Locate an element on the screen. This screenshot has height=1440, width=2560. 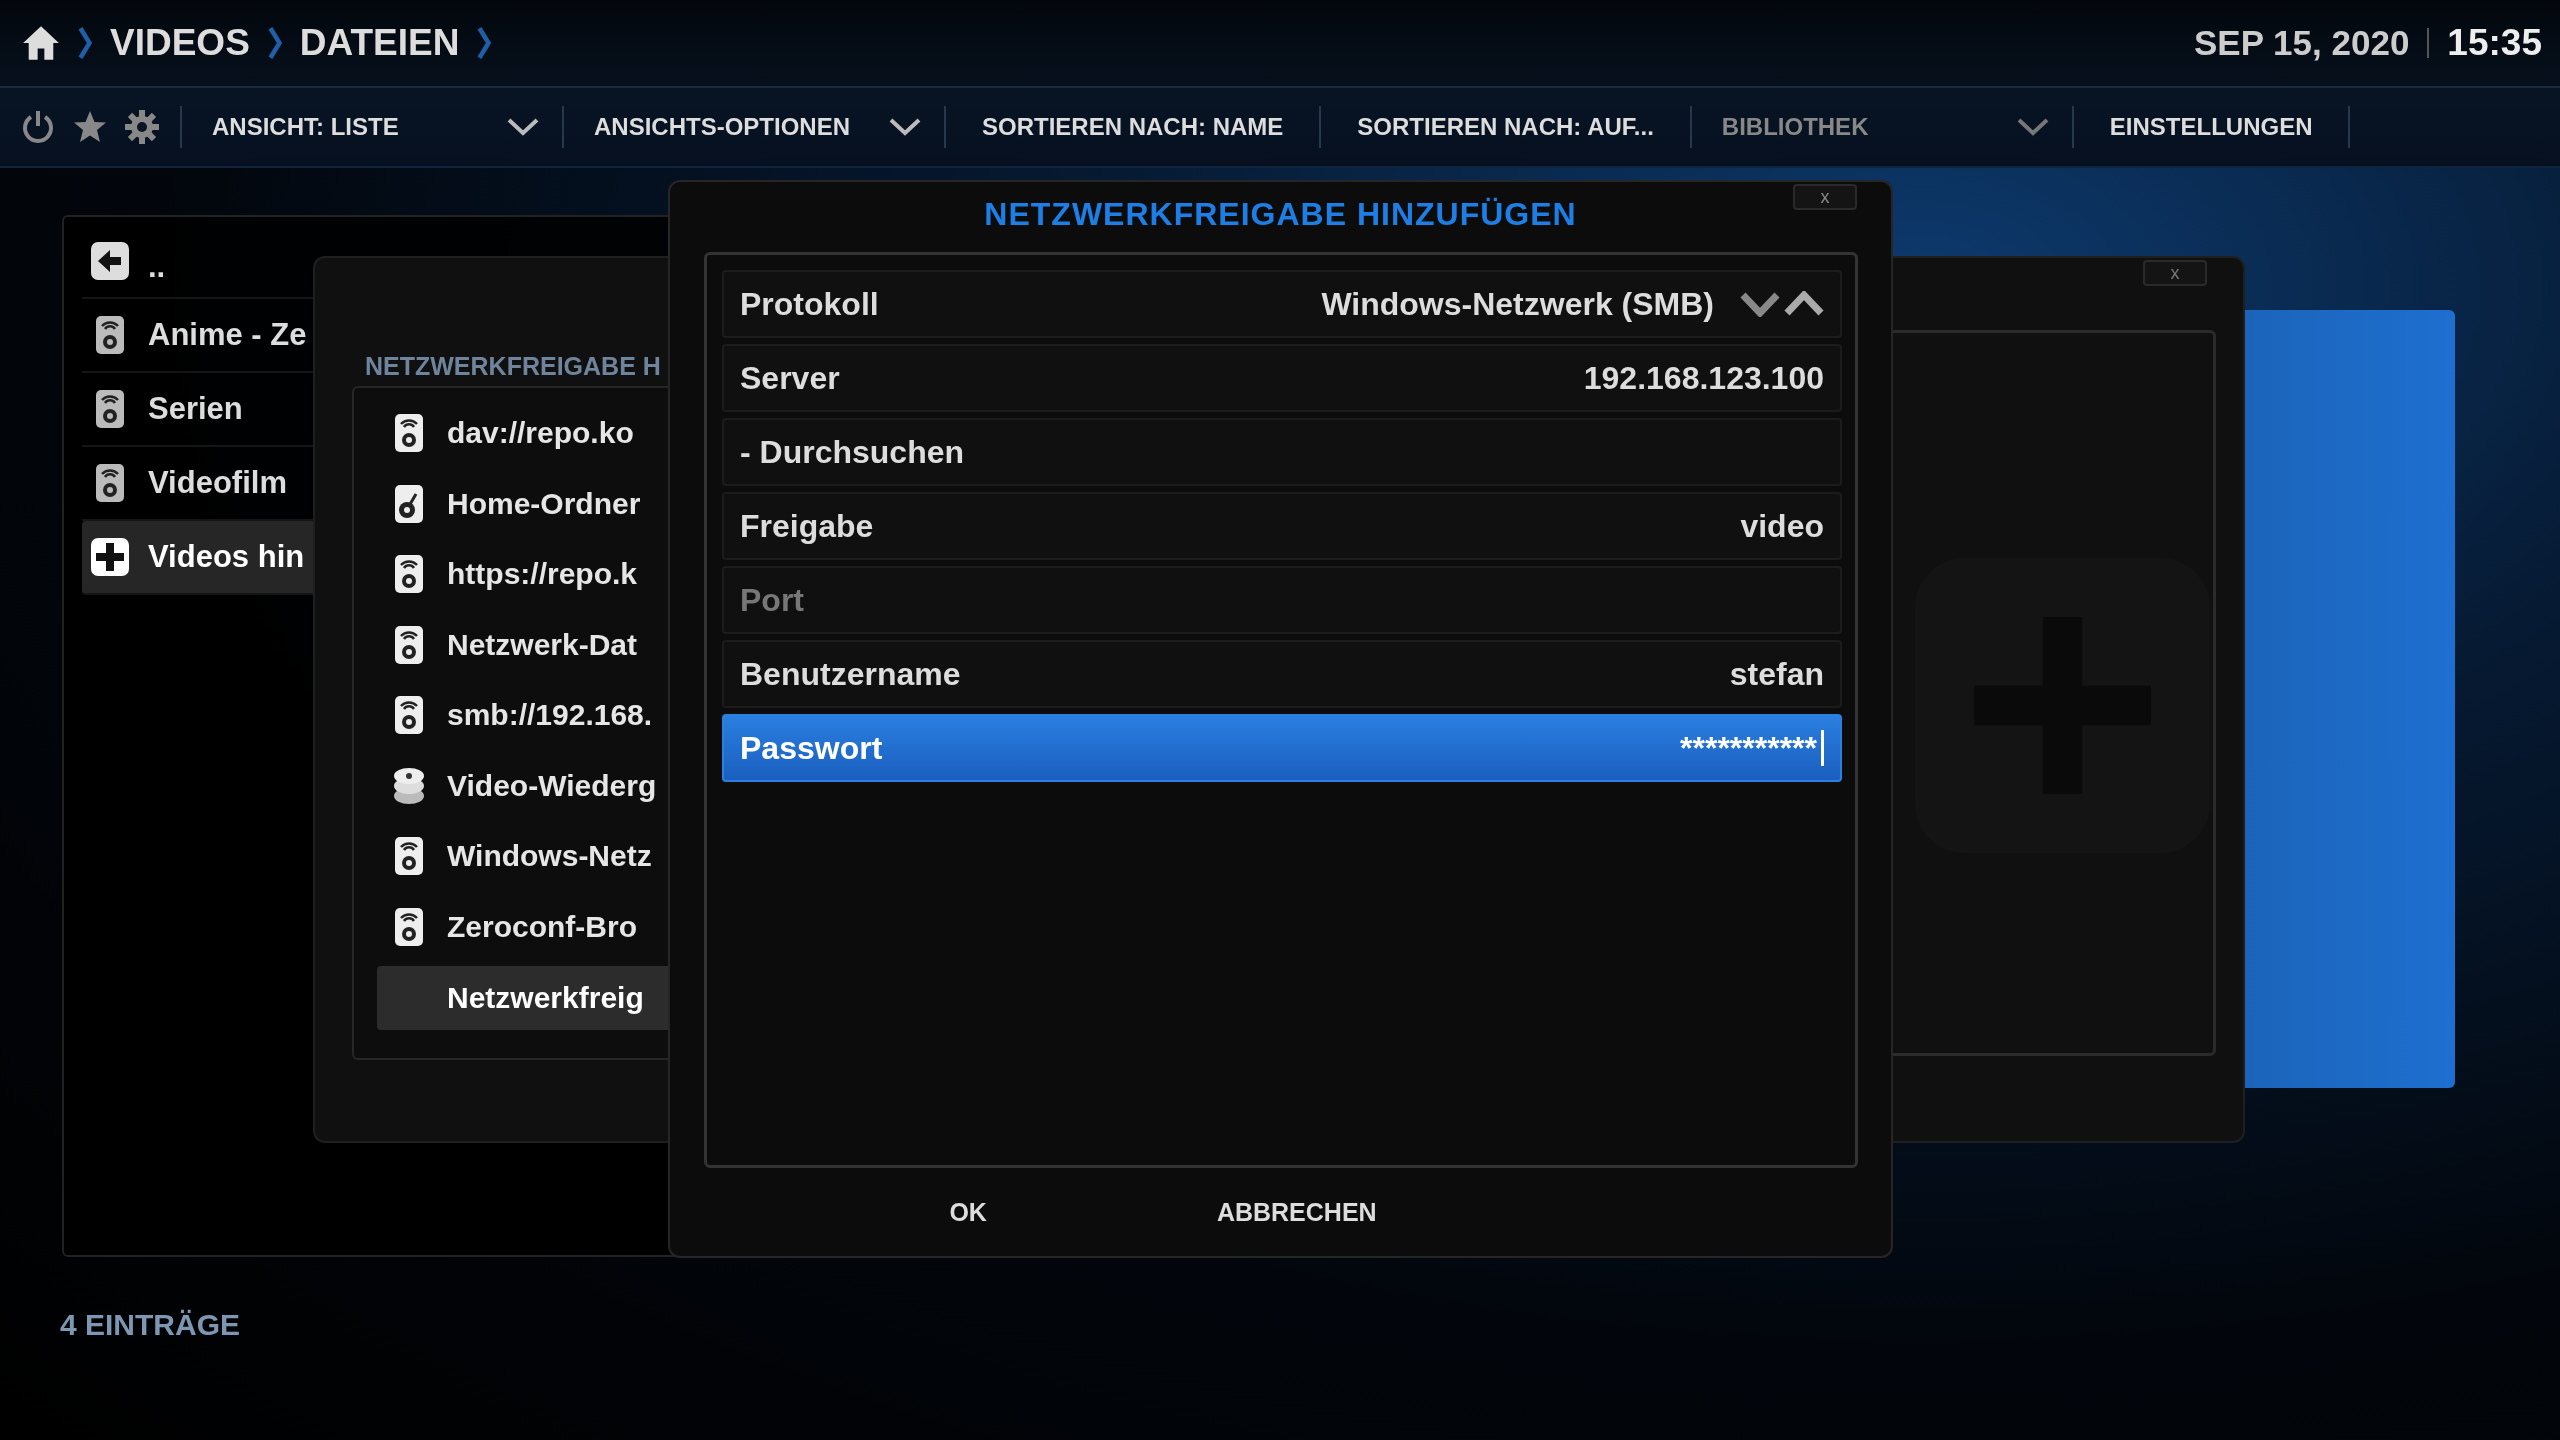
status-text: 4 EINTRÄGE is located at coordinates (150, 1325).